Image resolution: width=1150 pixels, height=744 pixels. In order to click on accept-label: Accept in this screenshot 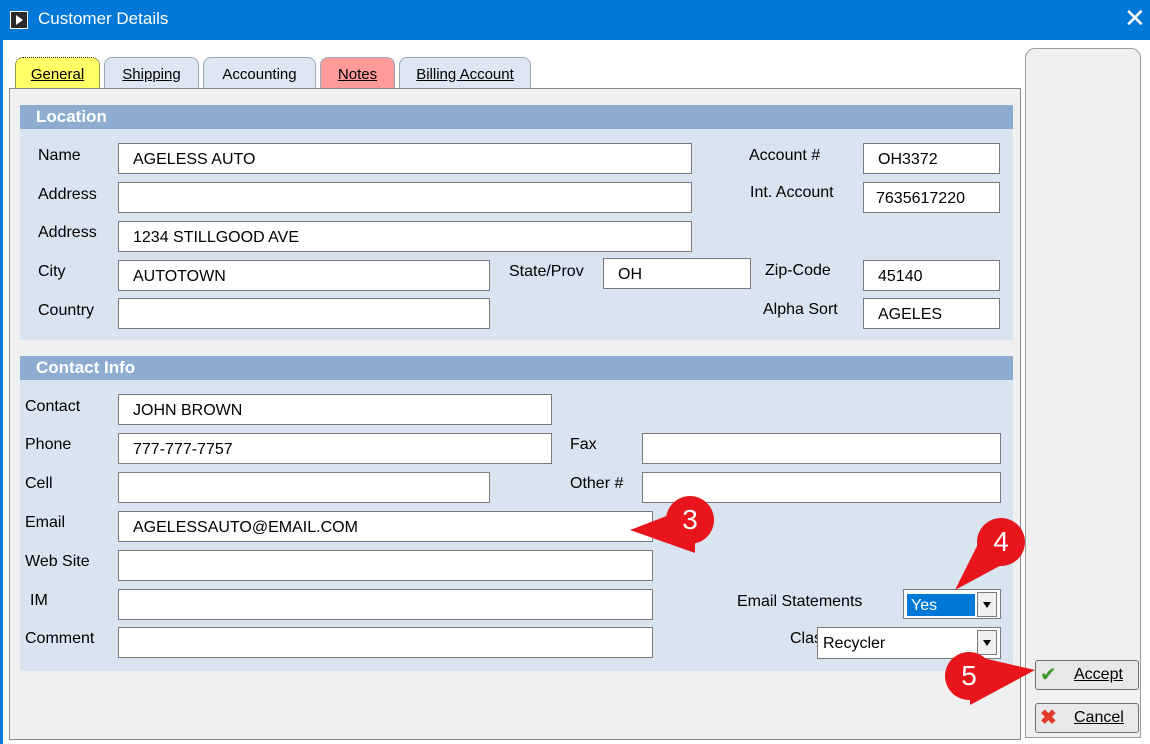, I will do `click(1098, 674)`.